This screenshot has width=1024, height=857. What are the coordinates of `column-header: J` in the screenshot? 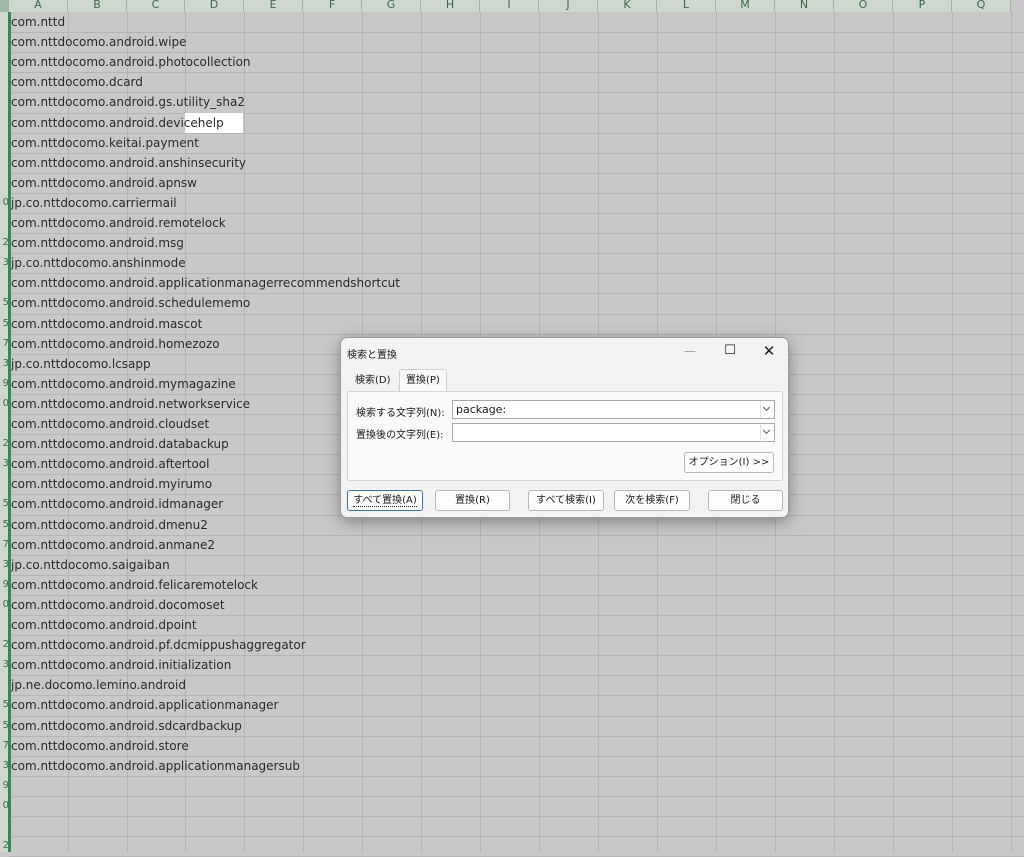 It's located at (568, 6).